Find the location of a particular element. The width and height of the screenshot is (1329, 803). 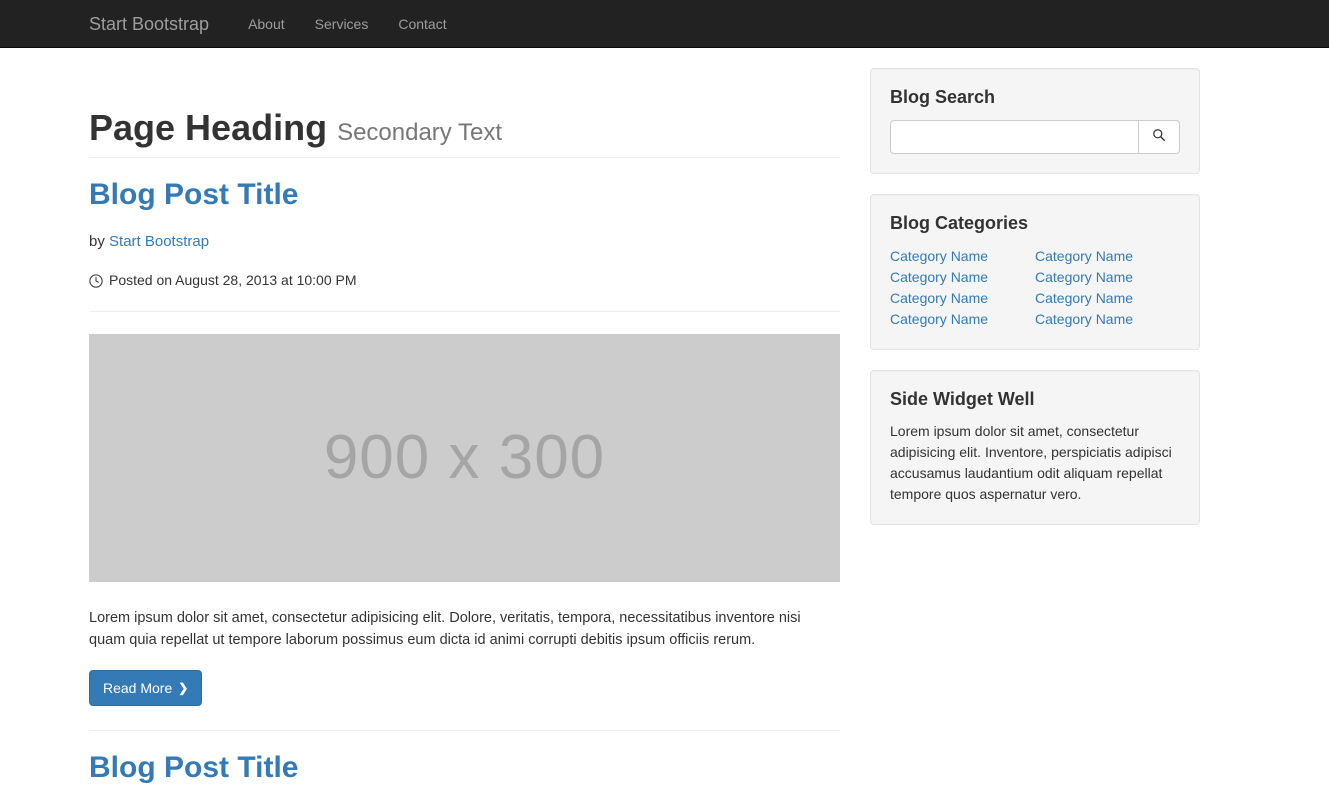

search-icon is located at coordinates (1159, 136).